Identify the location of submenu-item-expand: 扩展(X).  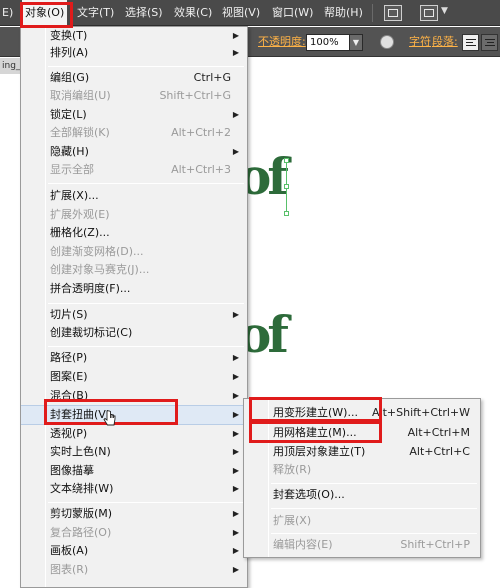
(362, 521).